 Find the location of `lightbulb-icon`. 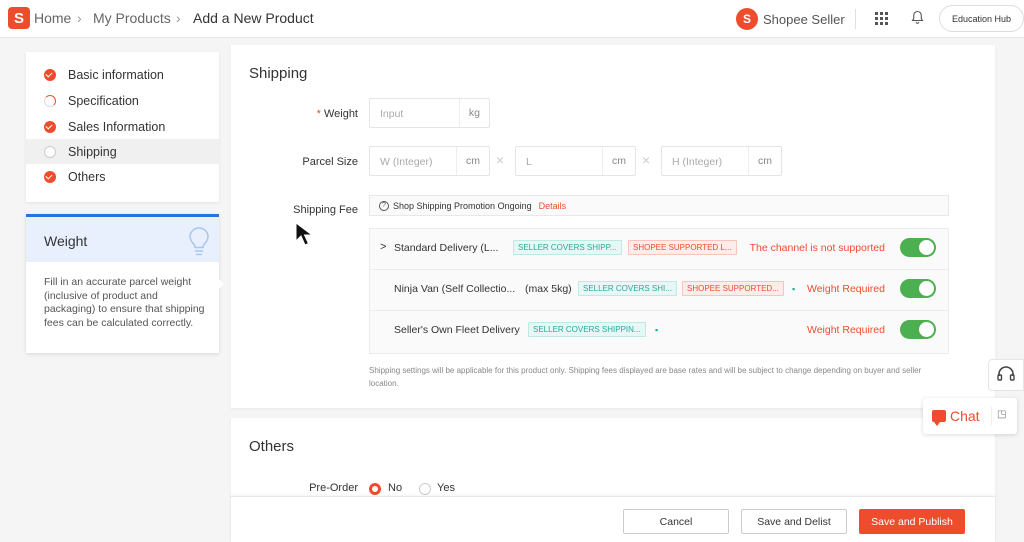

lightbulb-icon is located at coordinates (199, 241).